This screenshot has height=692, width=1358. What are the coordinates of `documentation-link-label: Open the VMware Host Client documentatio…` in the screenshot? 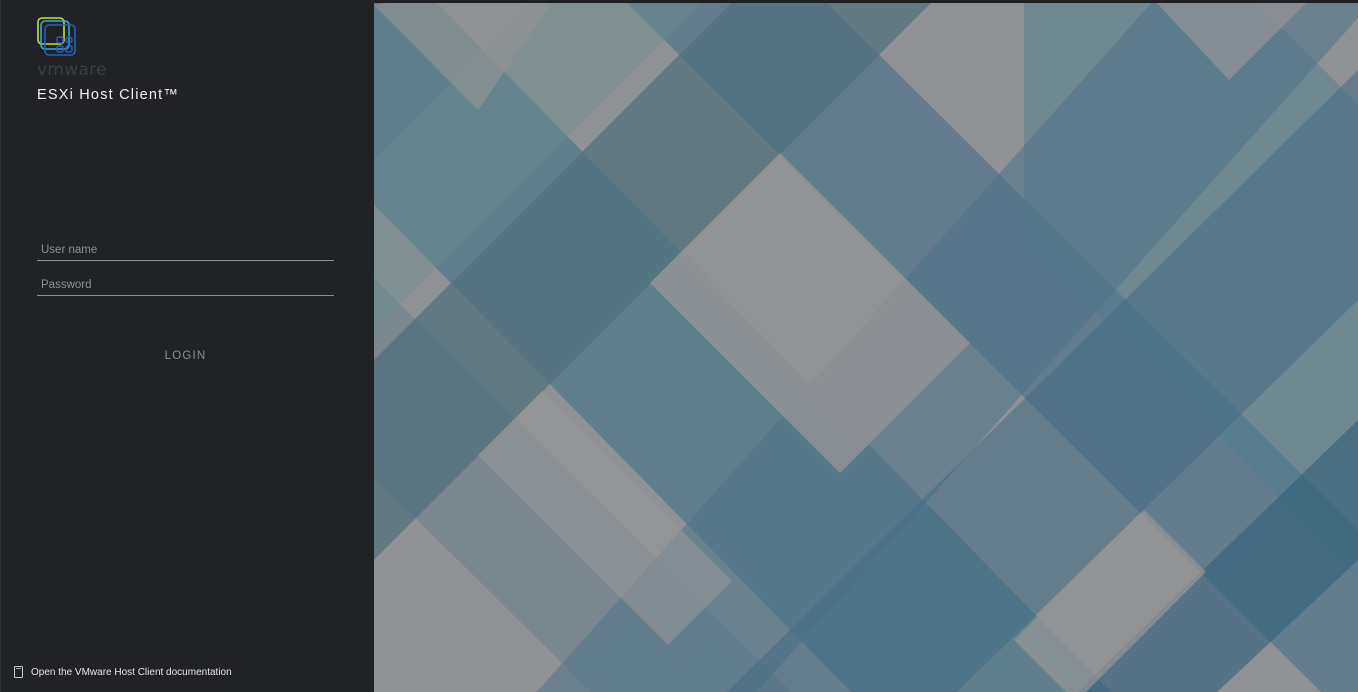 It's located at (131, 672).